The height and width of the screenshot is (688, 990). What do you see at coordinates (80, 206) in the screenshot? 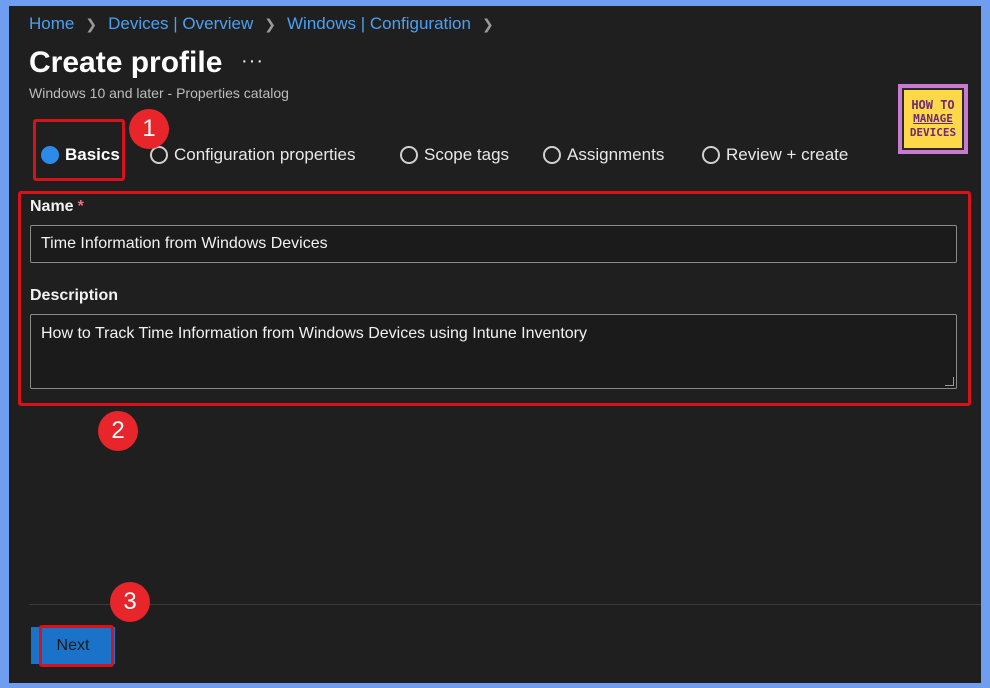
I see `required-marker: *` at bounding box center [80, 206].